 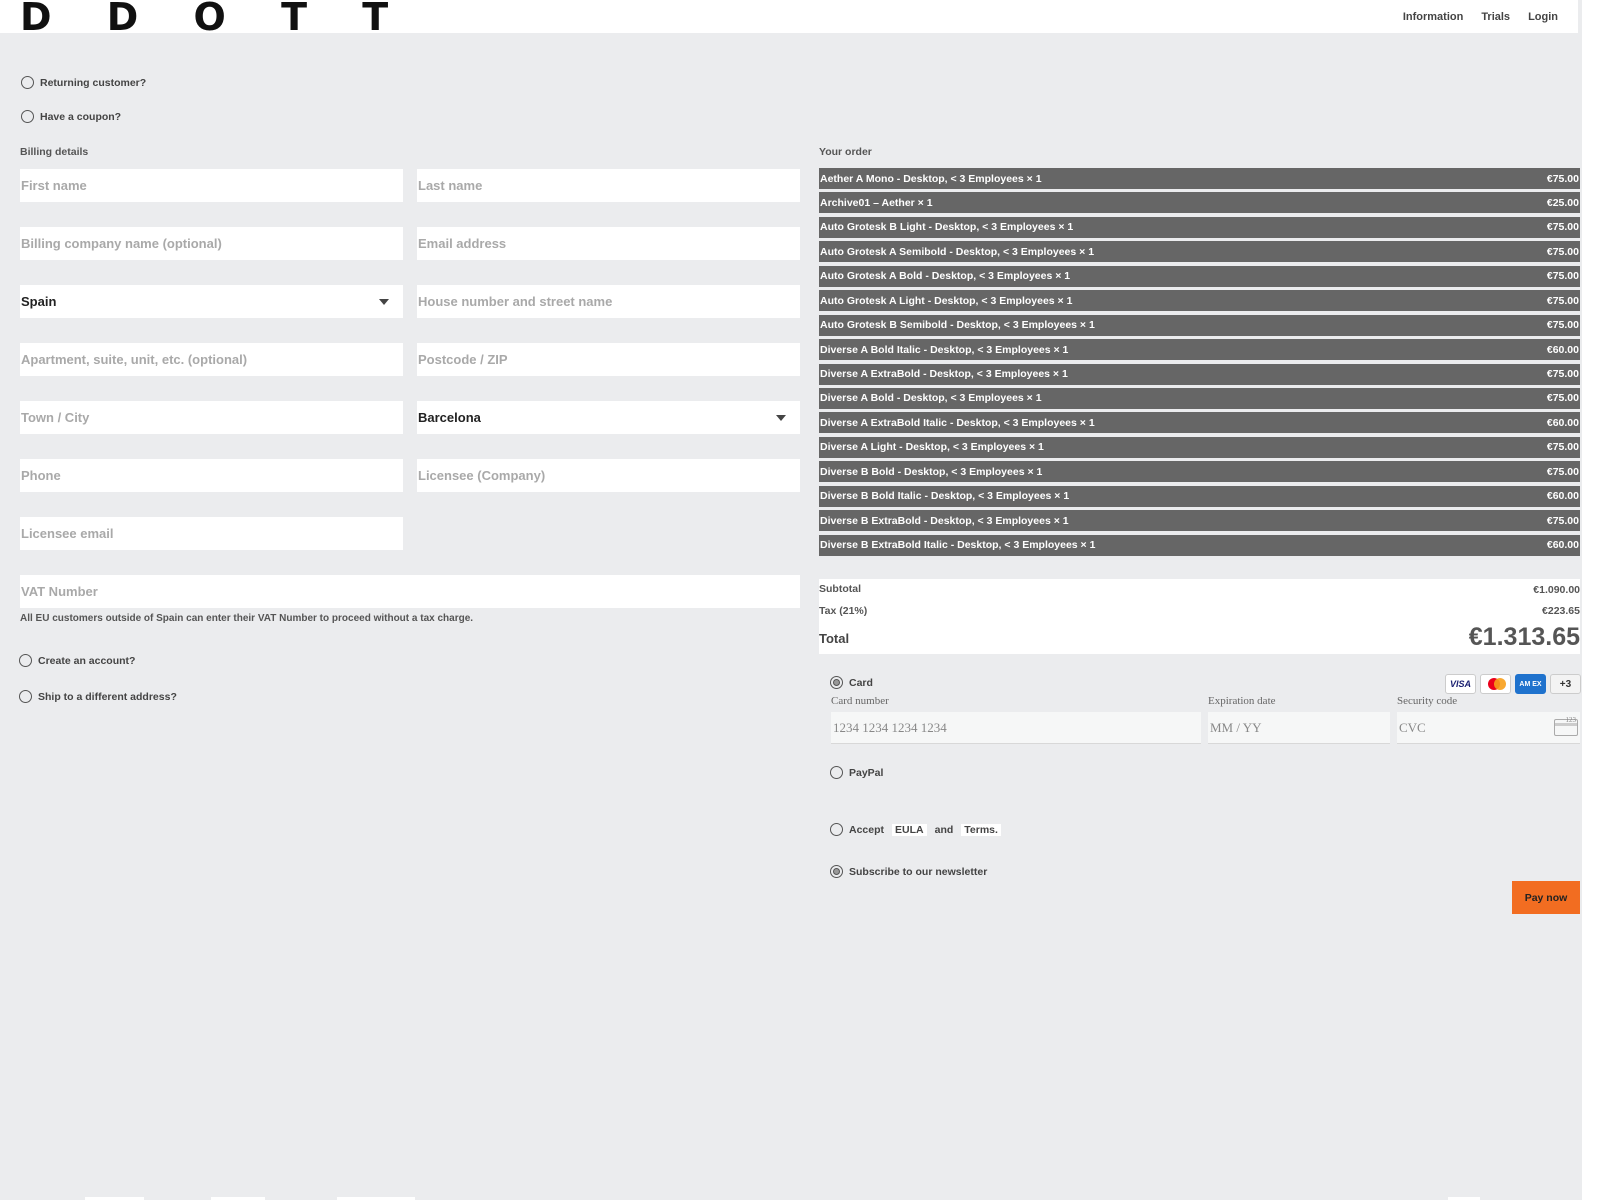 I want to click on scrollbar-track, so click(x=1591, y=600).